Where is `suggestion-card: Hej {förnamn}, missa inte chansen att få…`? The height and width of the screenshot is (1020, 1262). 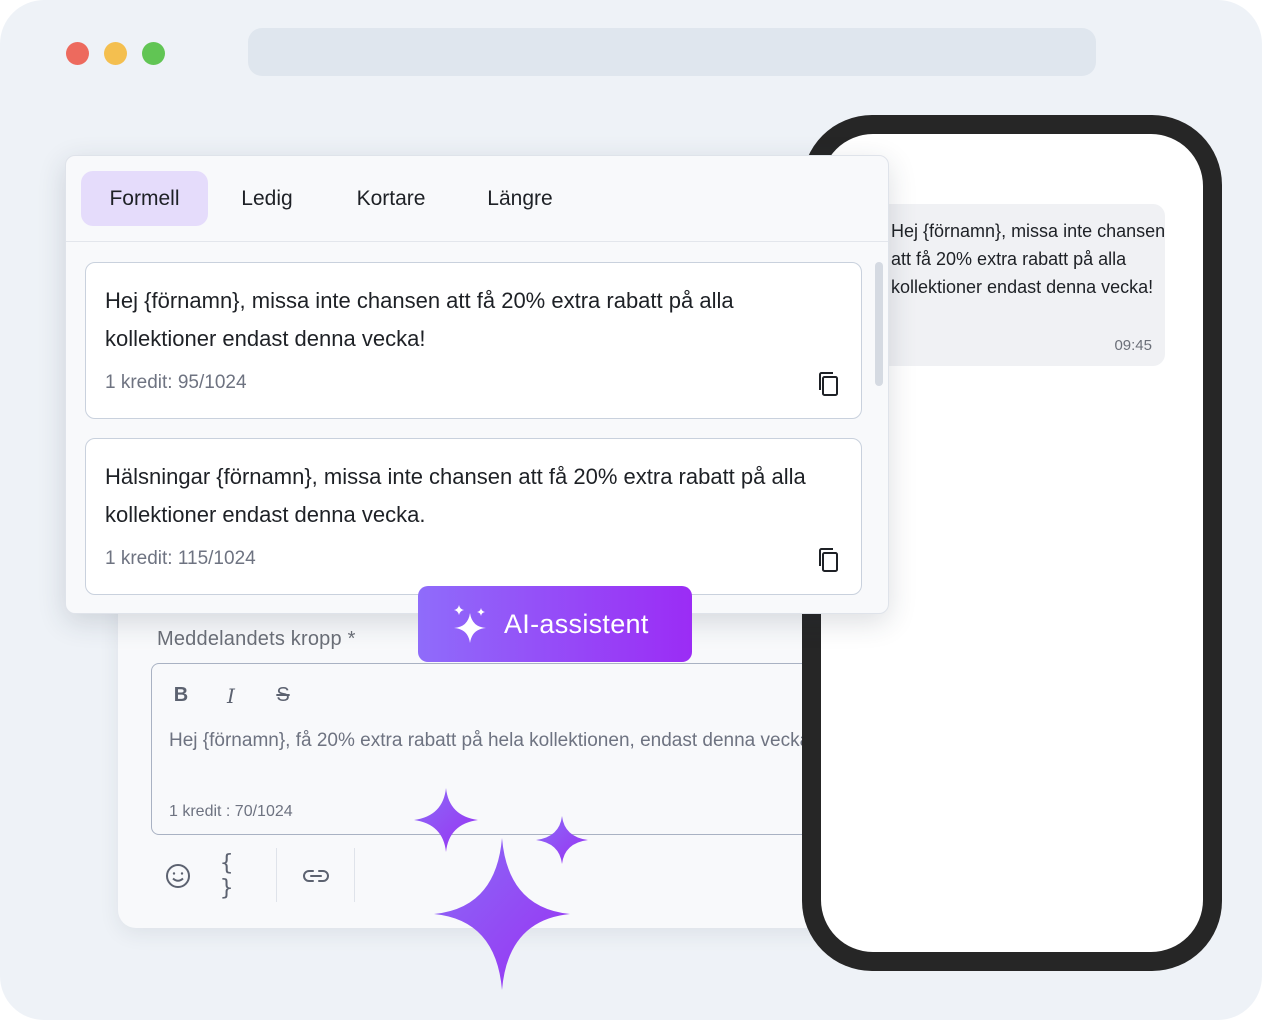 suggestion-card: Hej {förnamn}, missa inte chansen att få… is located at coordinates (473, 340).